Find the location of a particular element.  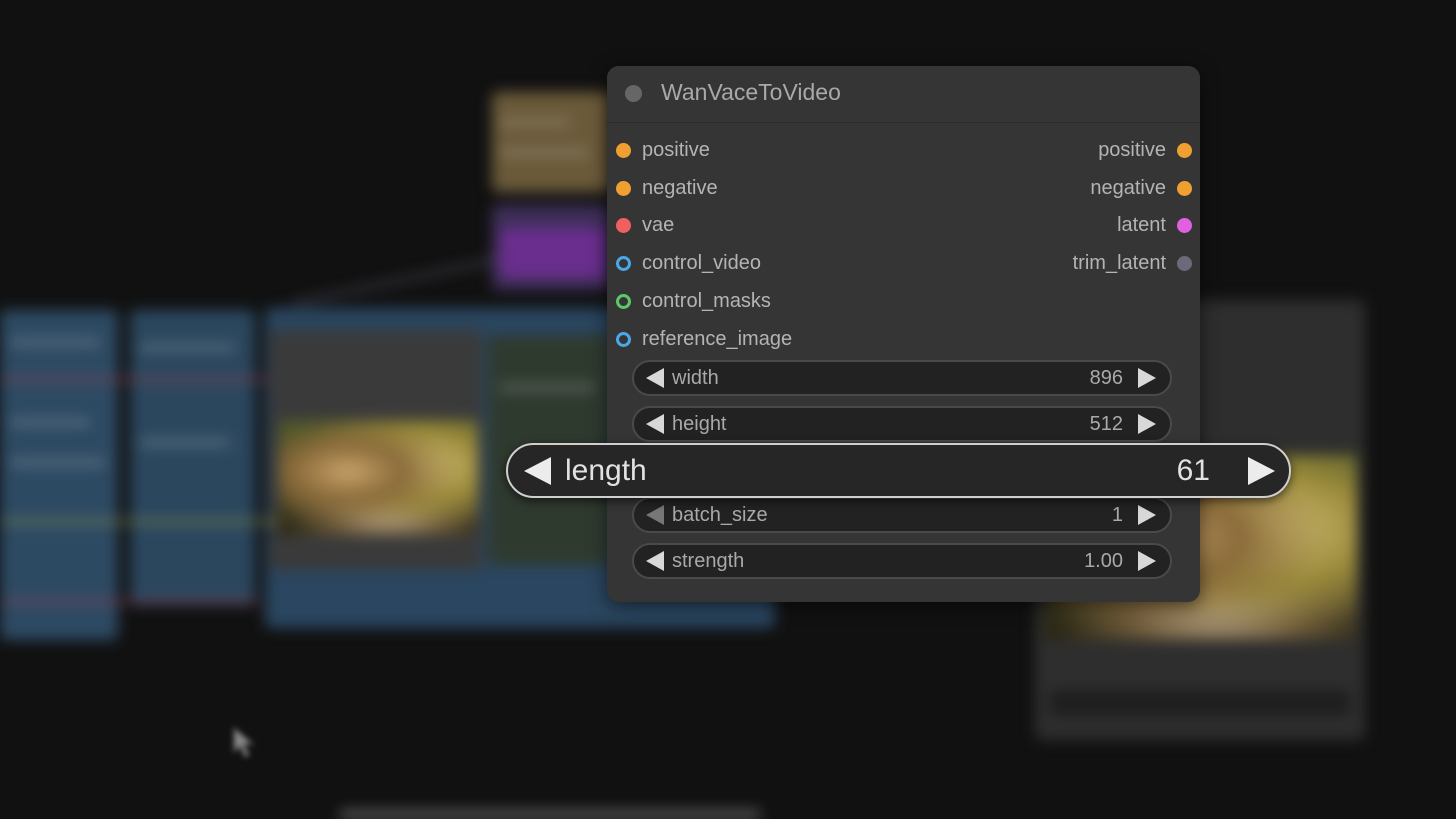

input-slot-vae: vae is located at coordinates (645, 225).